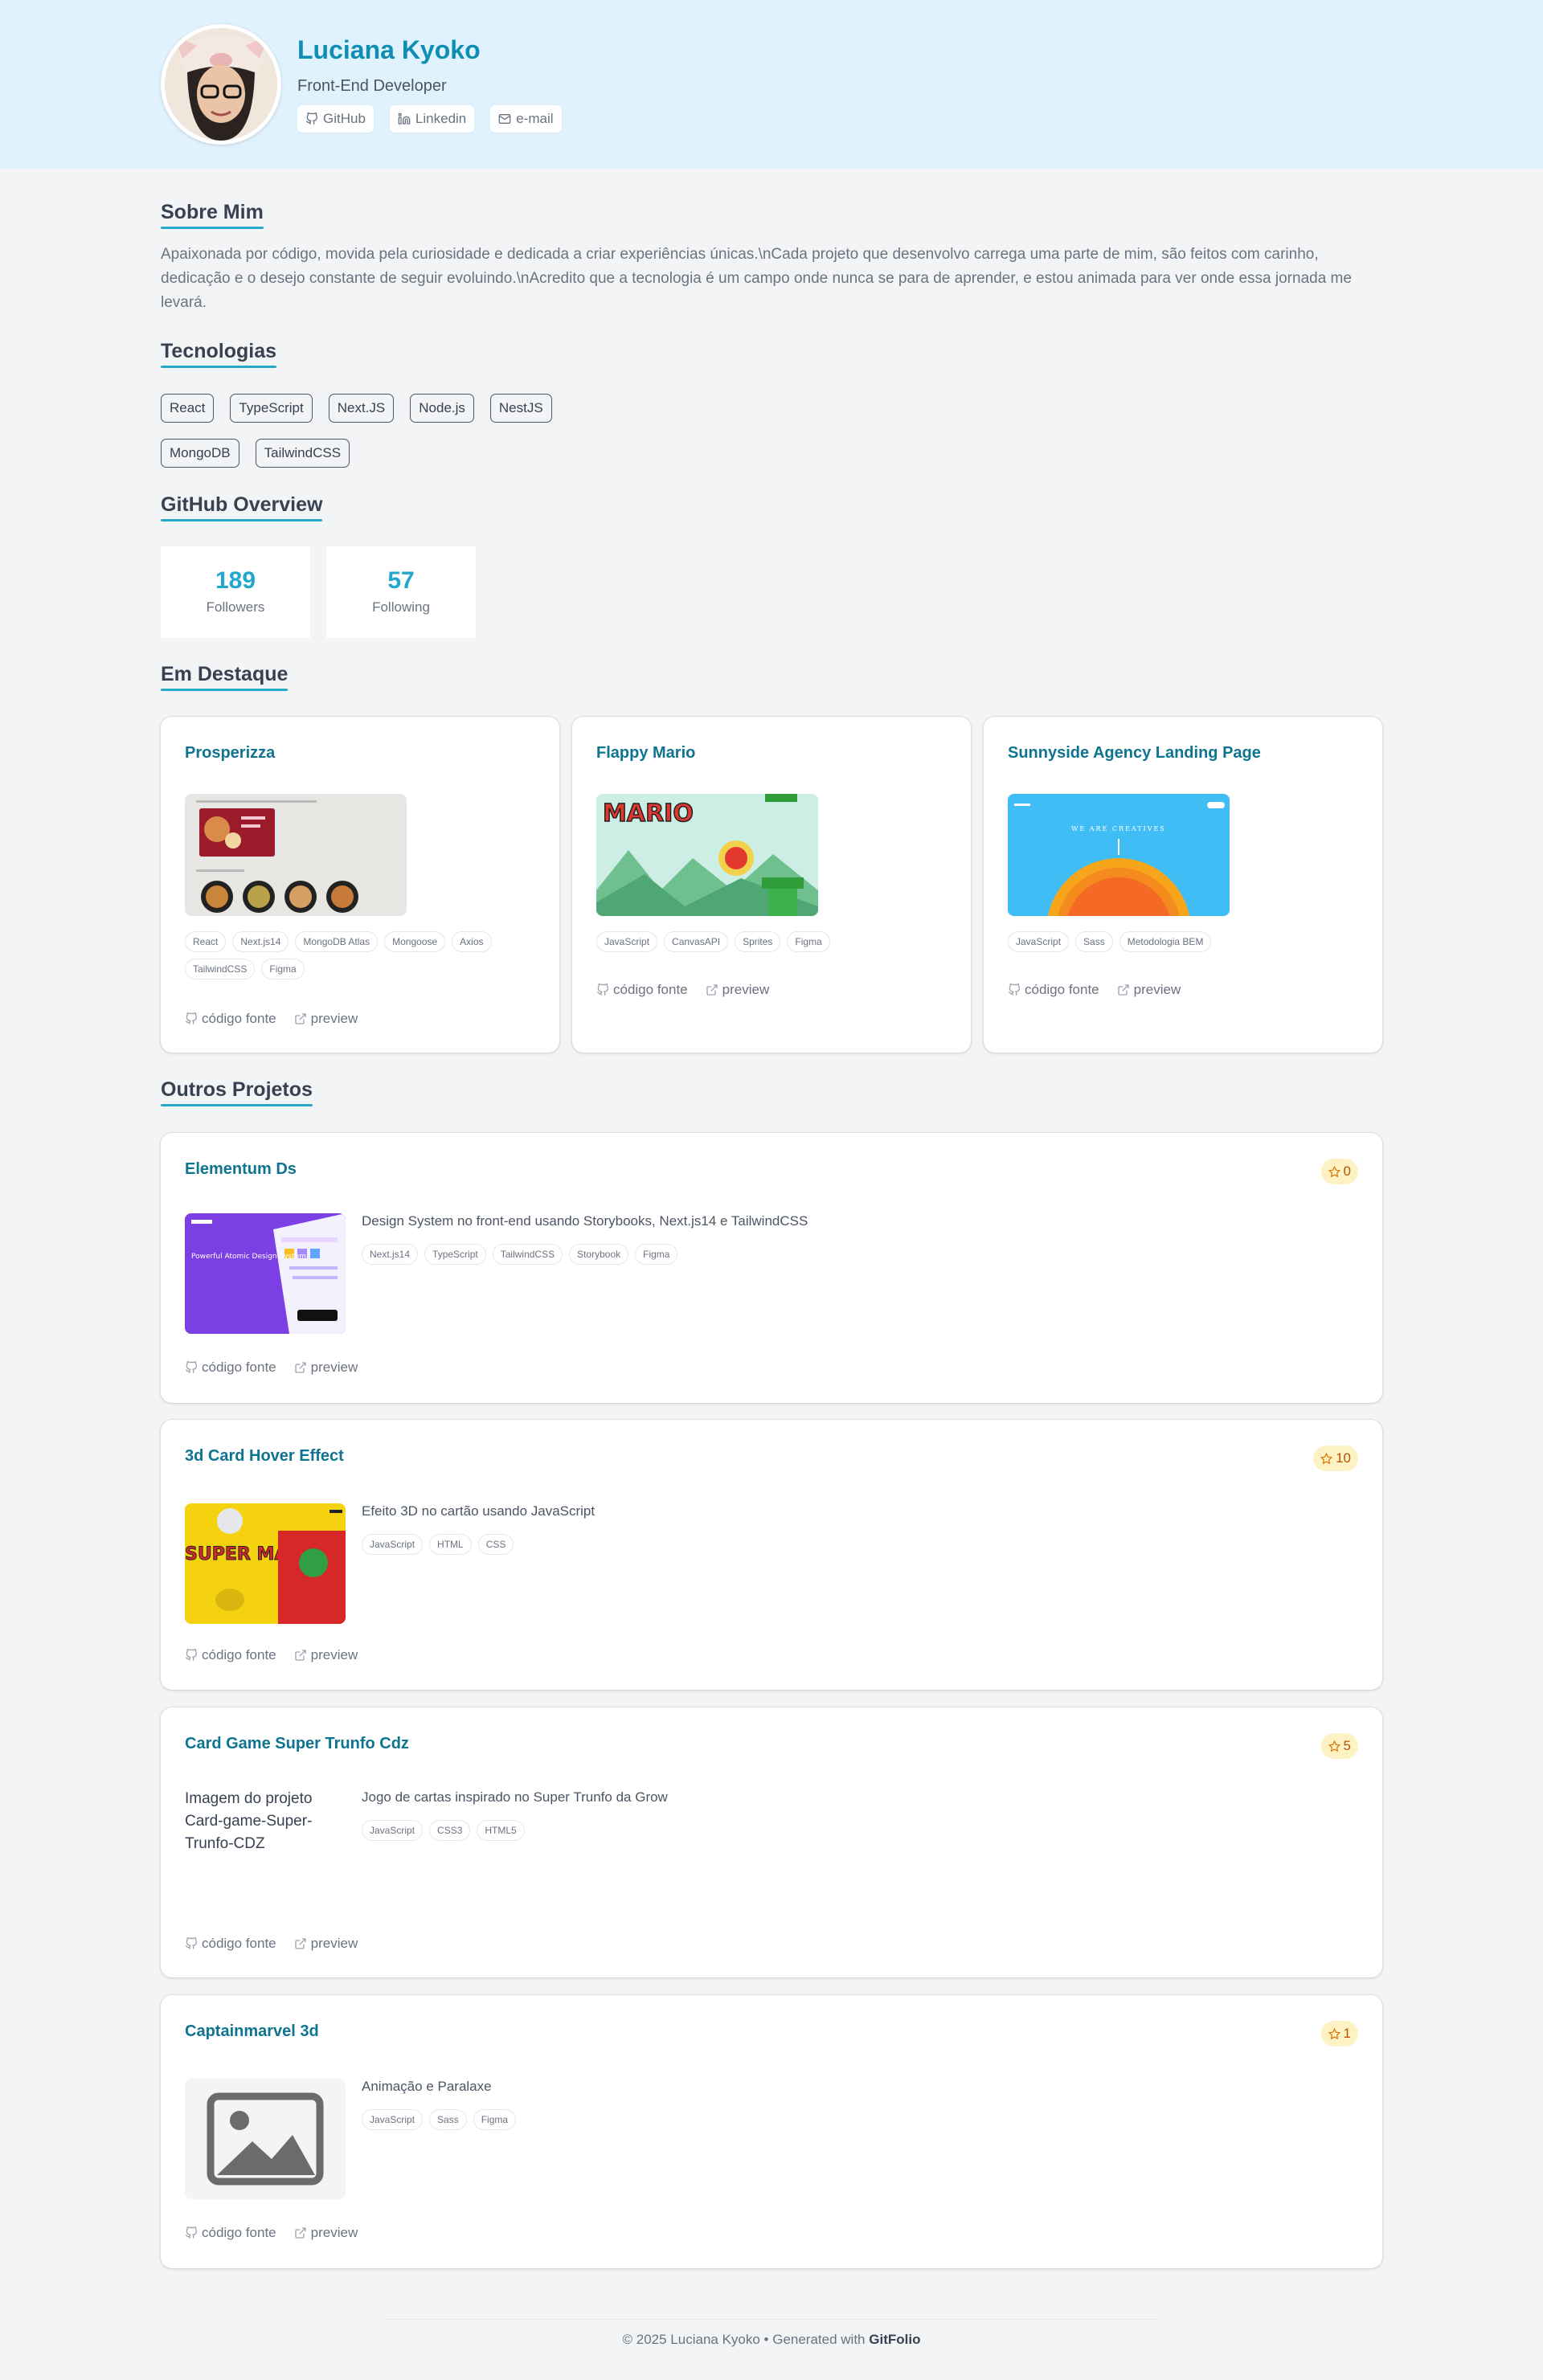  I want to click on project-title: Flappy Mario, so click(645, 753).